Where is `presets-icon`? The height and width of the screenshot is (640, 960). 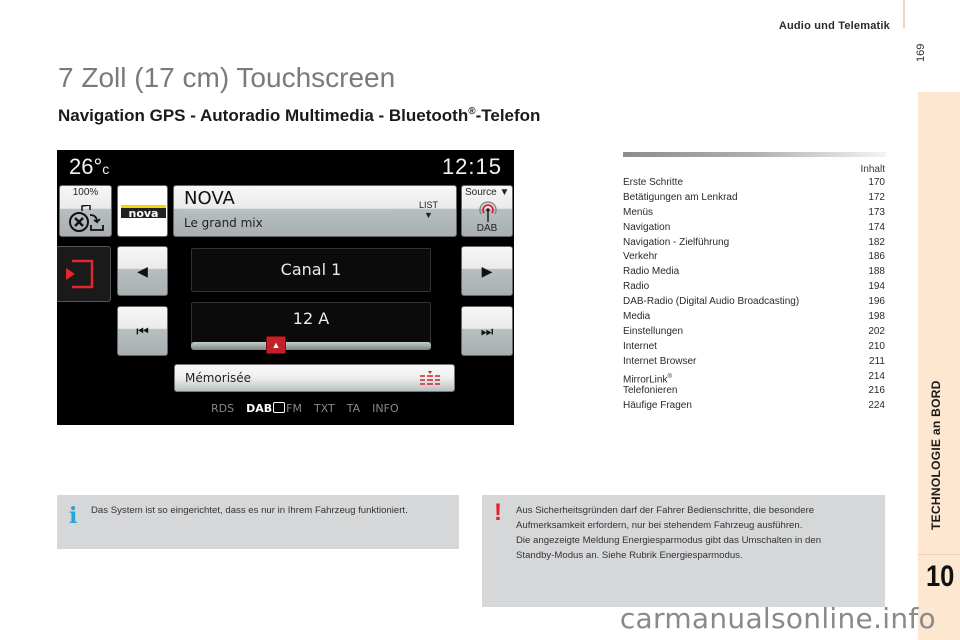
presets-icon is located at coordinates (430, 378).